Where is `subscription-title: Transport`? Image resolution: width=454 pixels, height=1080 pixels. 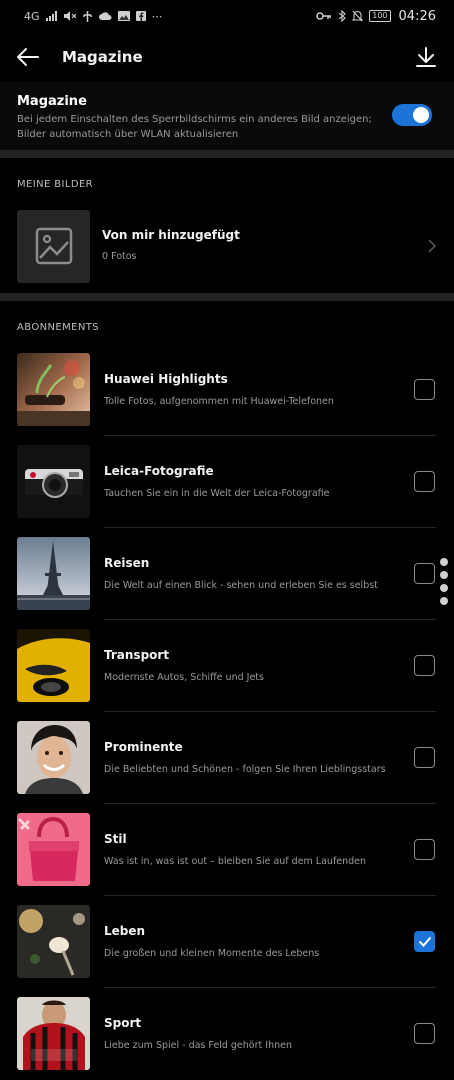
subscription-title: Transport is located at coordinates (137, 654).